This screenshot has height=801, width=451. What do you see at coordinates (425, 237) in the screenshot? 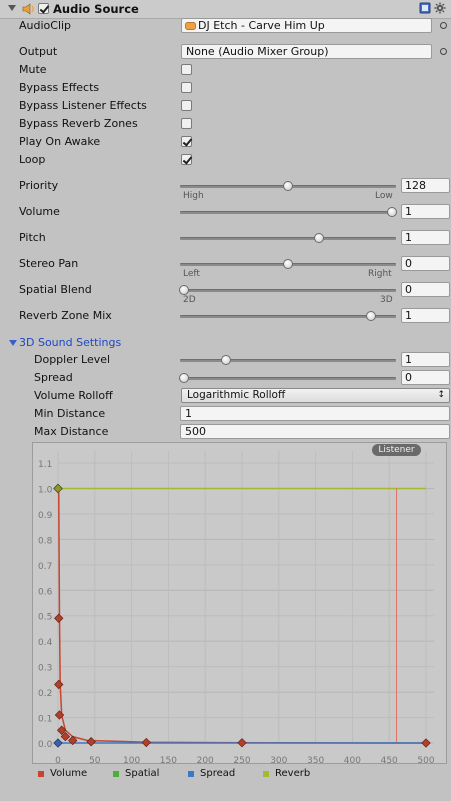
I see `pitch-value-field: 1` at bounding box center [425, 237].